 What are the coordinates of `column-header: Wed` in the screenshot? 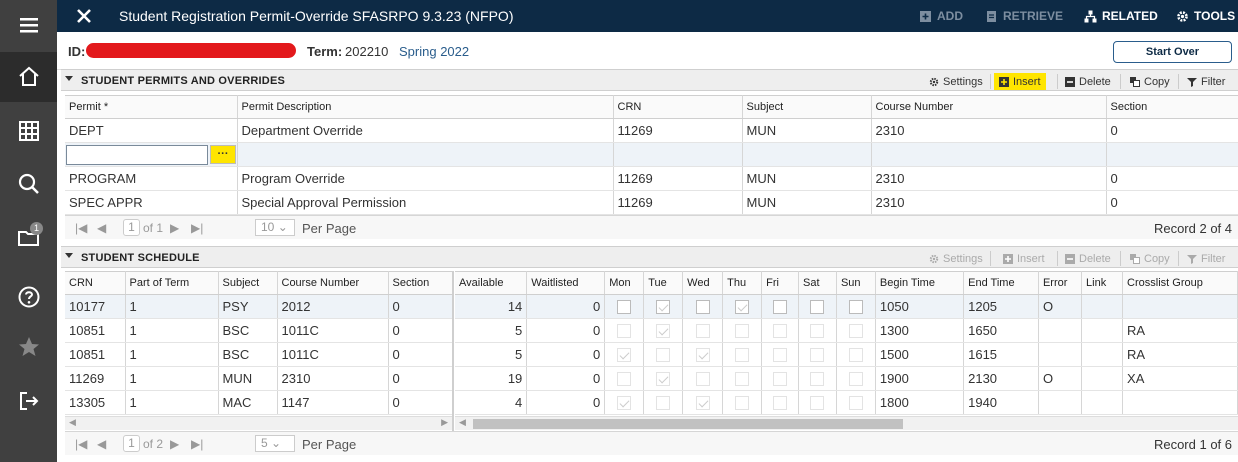 It's located at (703, 283).